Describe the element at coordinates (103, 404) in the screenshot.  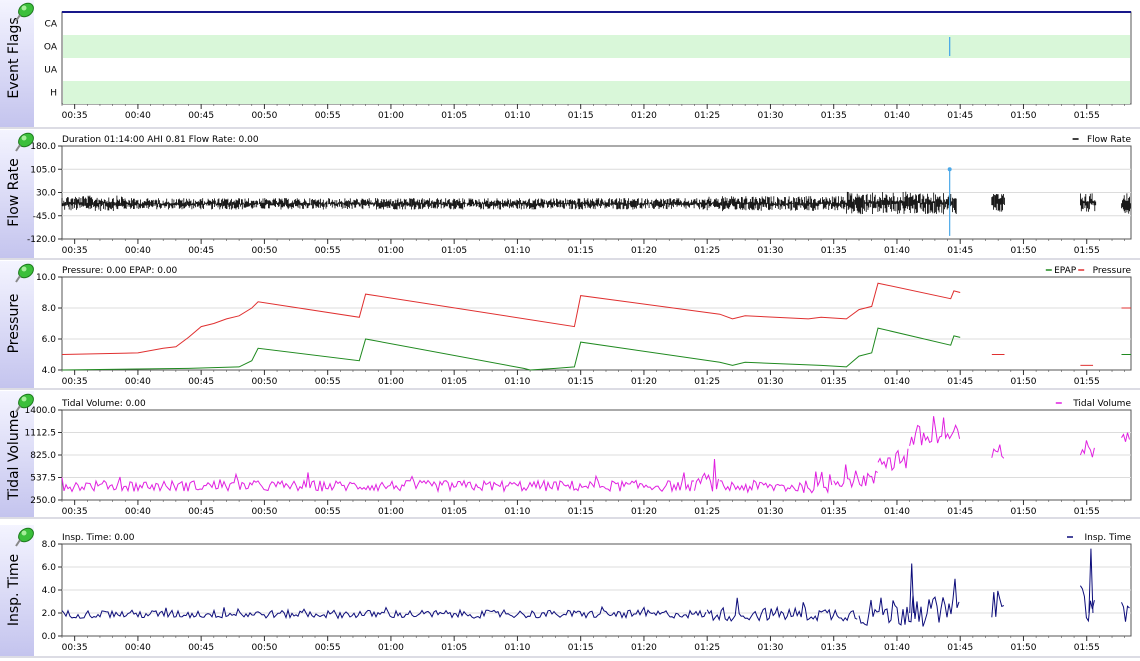
I see `graph-info-text: Tidal Volume: 0.00` at that location.